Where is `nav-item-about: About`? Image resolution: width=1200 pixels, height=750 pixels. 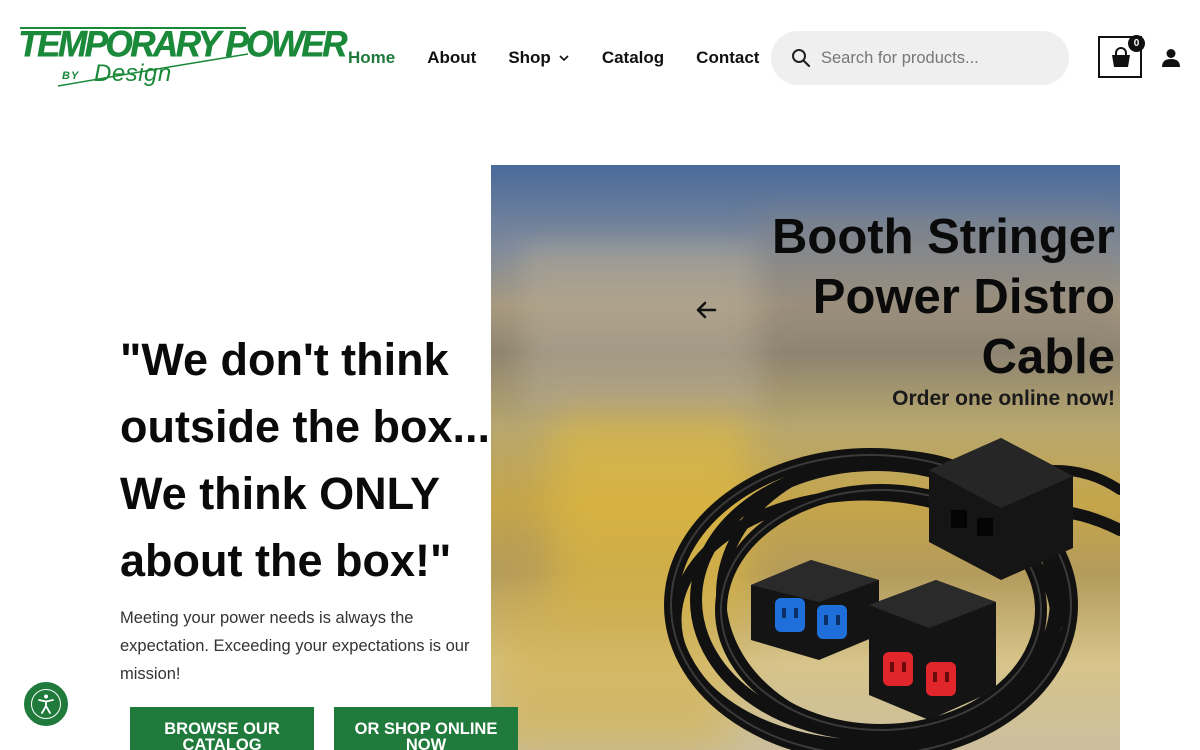 nav-item-about: About is located at coordinates (451, 58).